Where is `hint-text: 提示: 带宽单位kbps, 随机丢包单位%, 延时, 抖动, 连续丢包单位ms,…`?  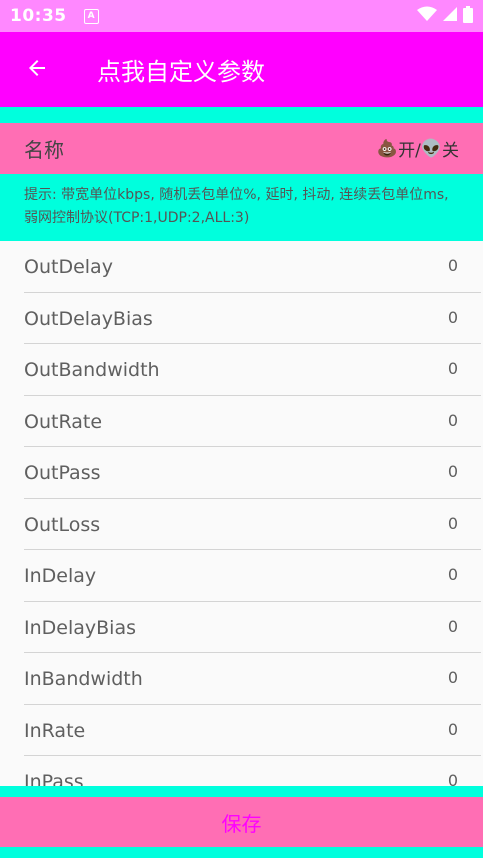
hint-text: 提示: 带宽单位kbps, 随机丢包单位%, 延时, 抖动, 连续丢包单位ms,… is located at coordinates (241, 207).